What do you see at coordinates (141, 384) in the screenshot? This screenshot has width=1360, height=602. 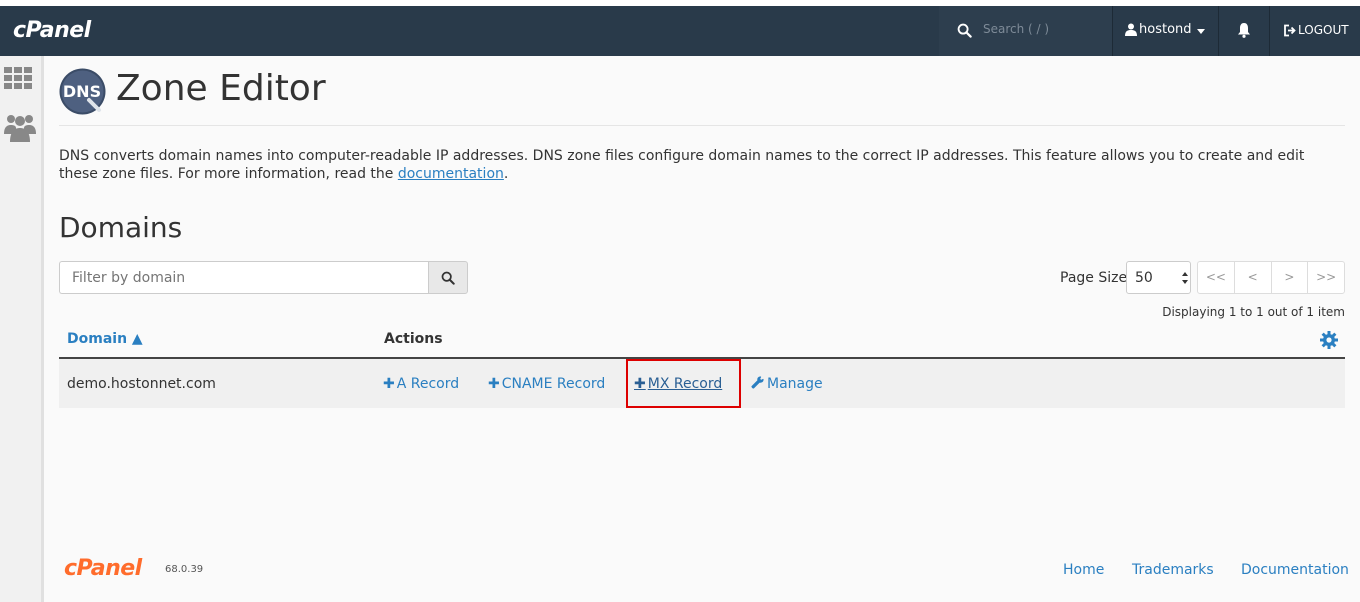 I see `domain-cell: demo.hostonnet.com` at bounding box center [141, 384].